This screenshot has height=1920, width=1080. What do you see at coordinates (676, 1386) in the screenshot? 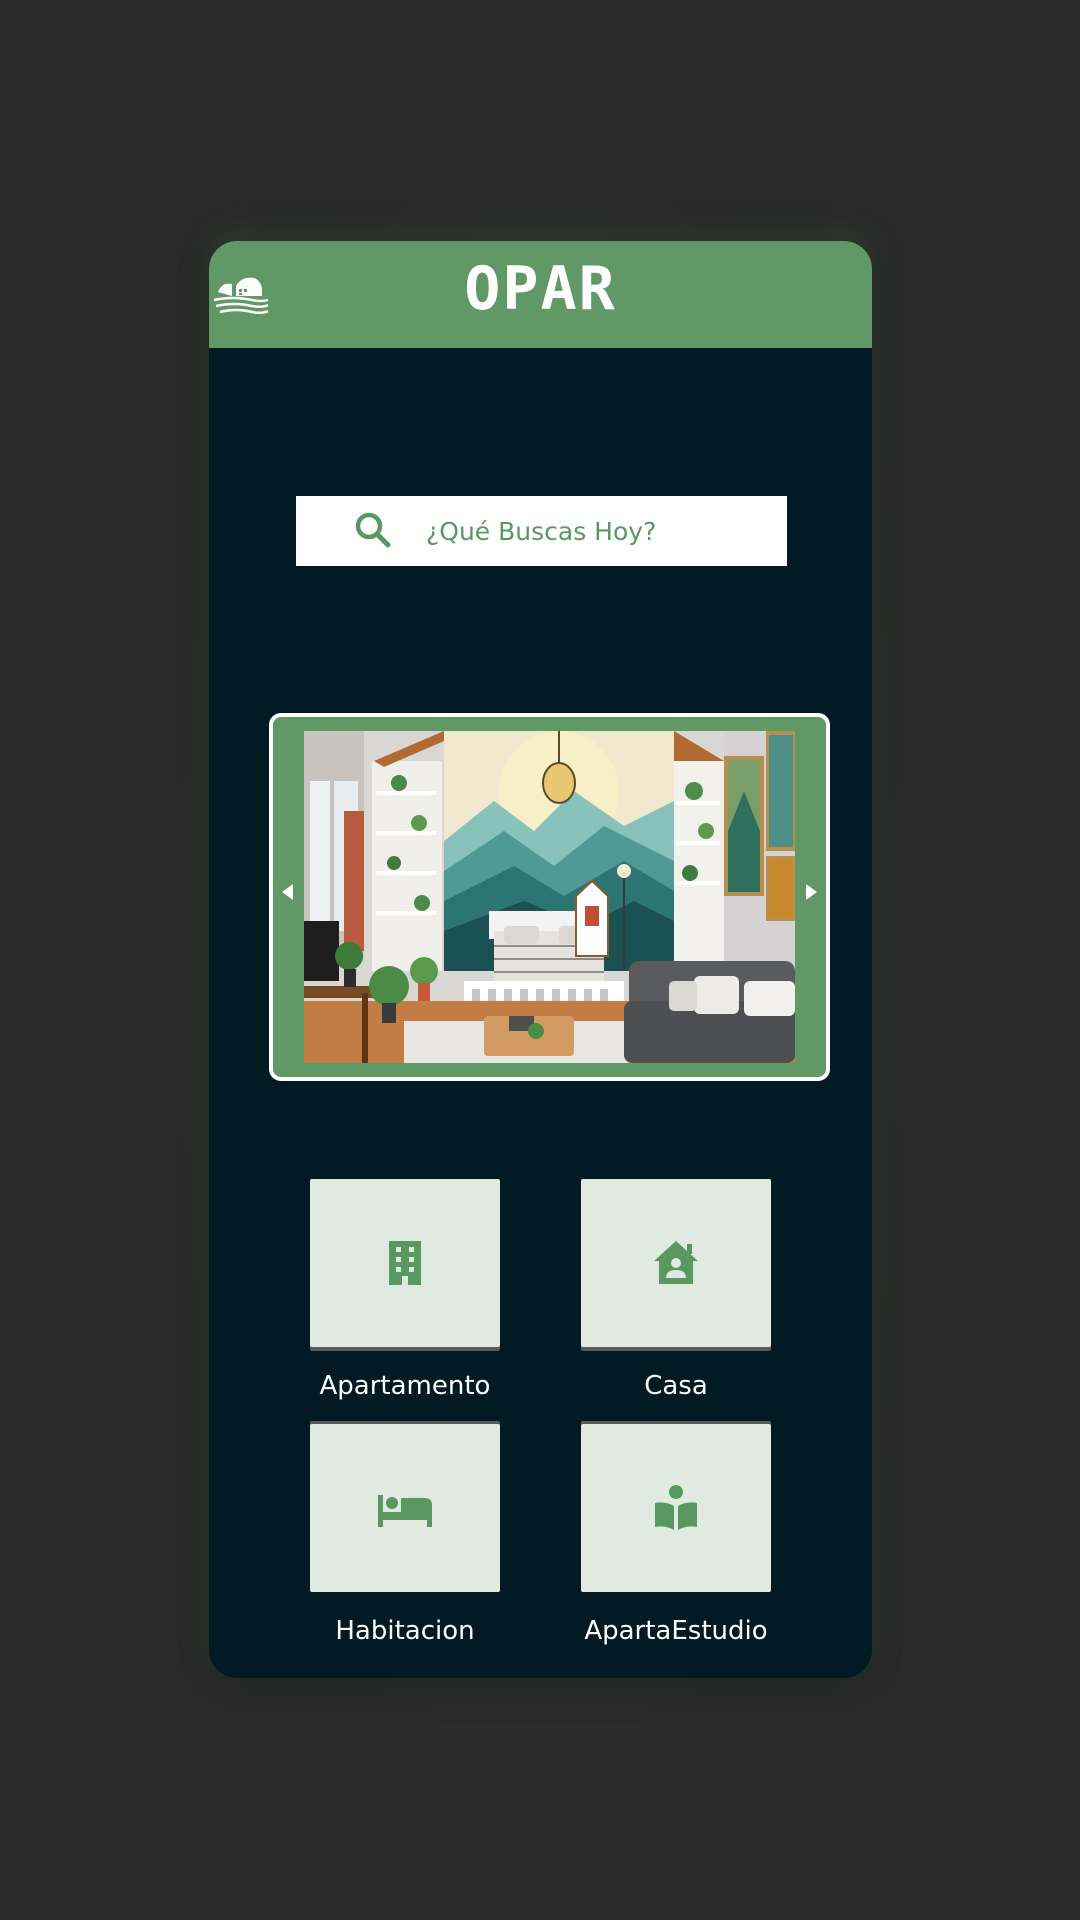
I see `category-label-casa: Casa` at bounding box center [676, 1386].